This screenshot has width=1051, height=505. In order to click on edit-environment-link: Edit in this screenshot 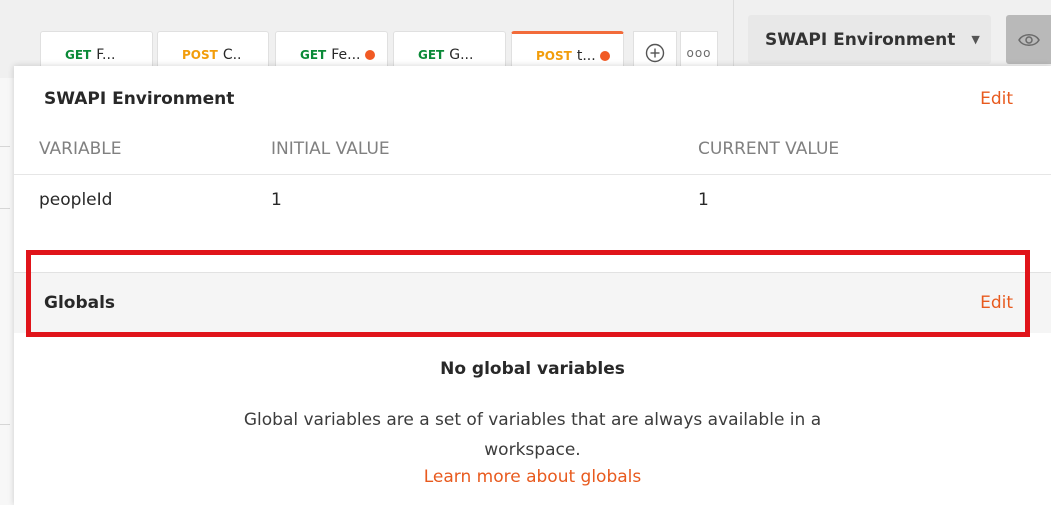, I will do `click(996, 99)`.